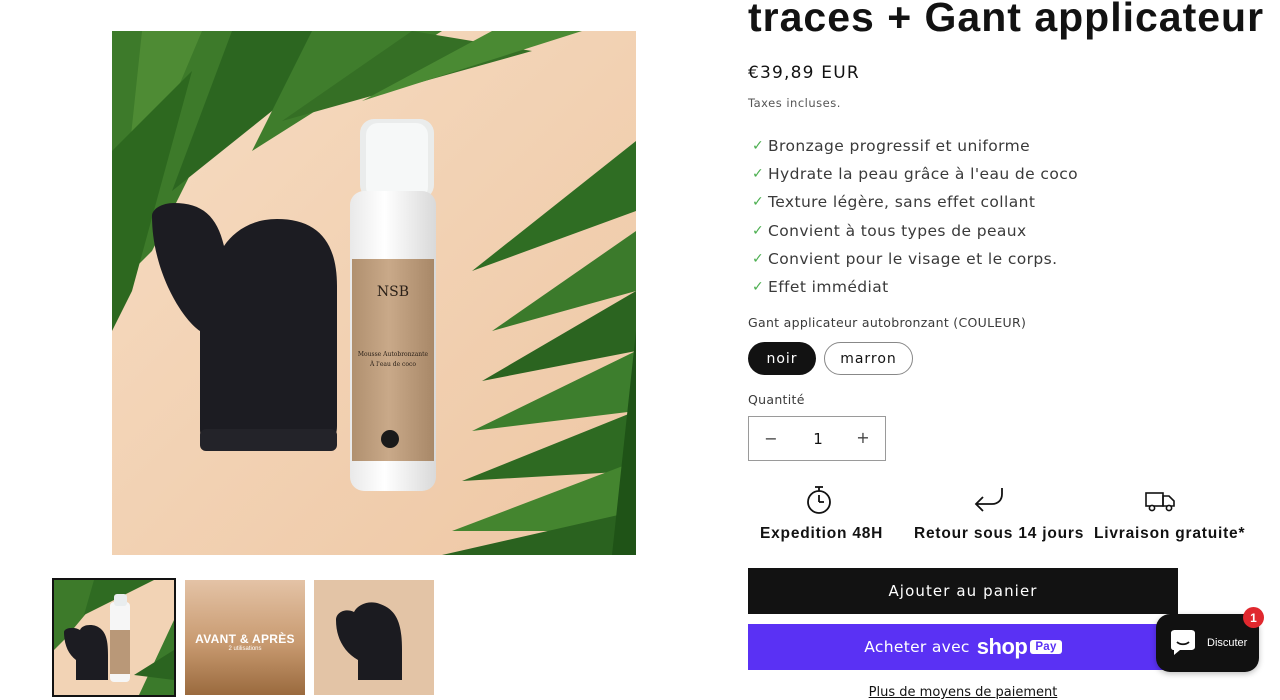 The image size is (1280, 700). What do you see at coordinates (392, 364) in the screenshot?
I see `bottle-label-line2: À l'eau de coco` at bounding box center [392, 364].